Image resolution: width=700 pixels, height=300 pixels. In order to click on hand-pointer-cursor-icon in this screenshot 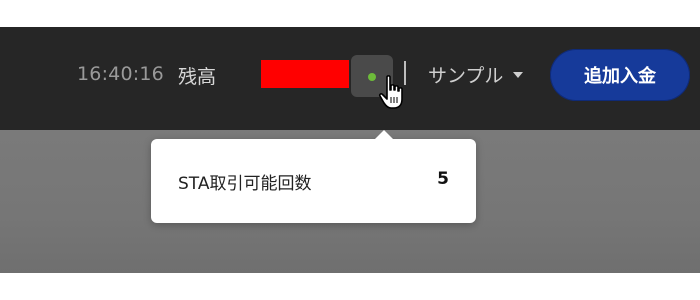, I will do `click(390, 92)`.